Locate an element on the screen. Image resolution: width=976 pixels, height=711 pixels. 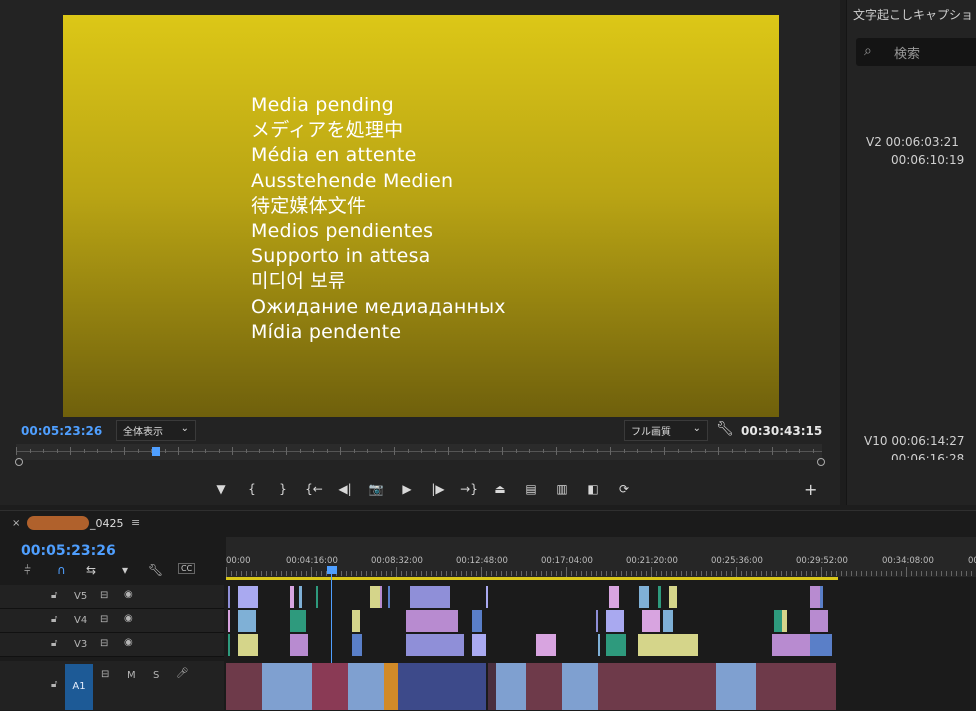
step-back-button: ◀| is located at coordinates (345, 489).